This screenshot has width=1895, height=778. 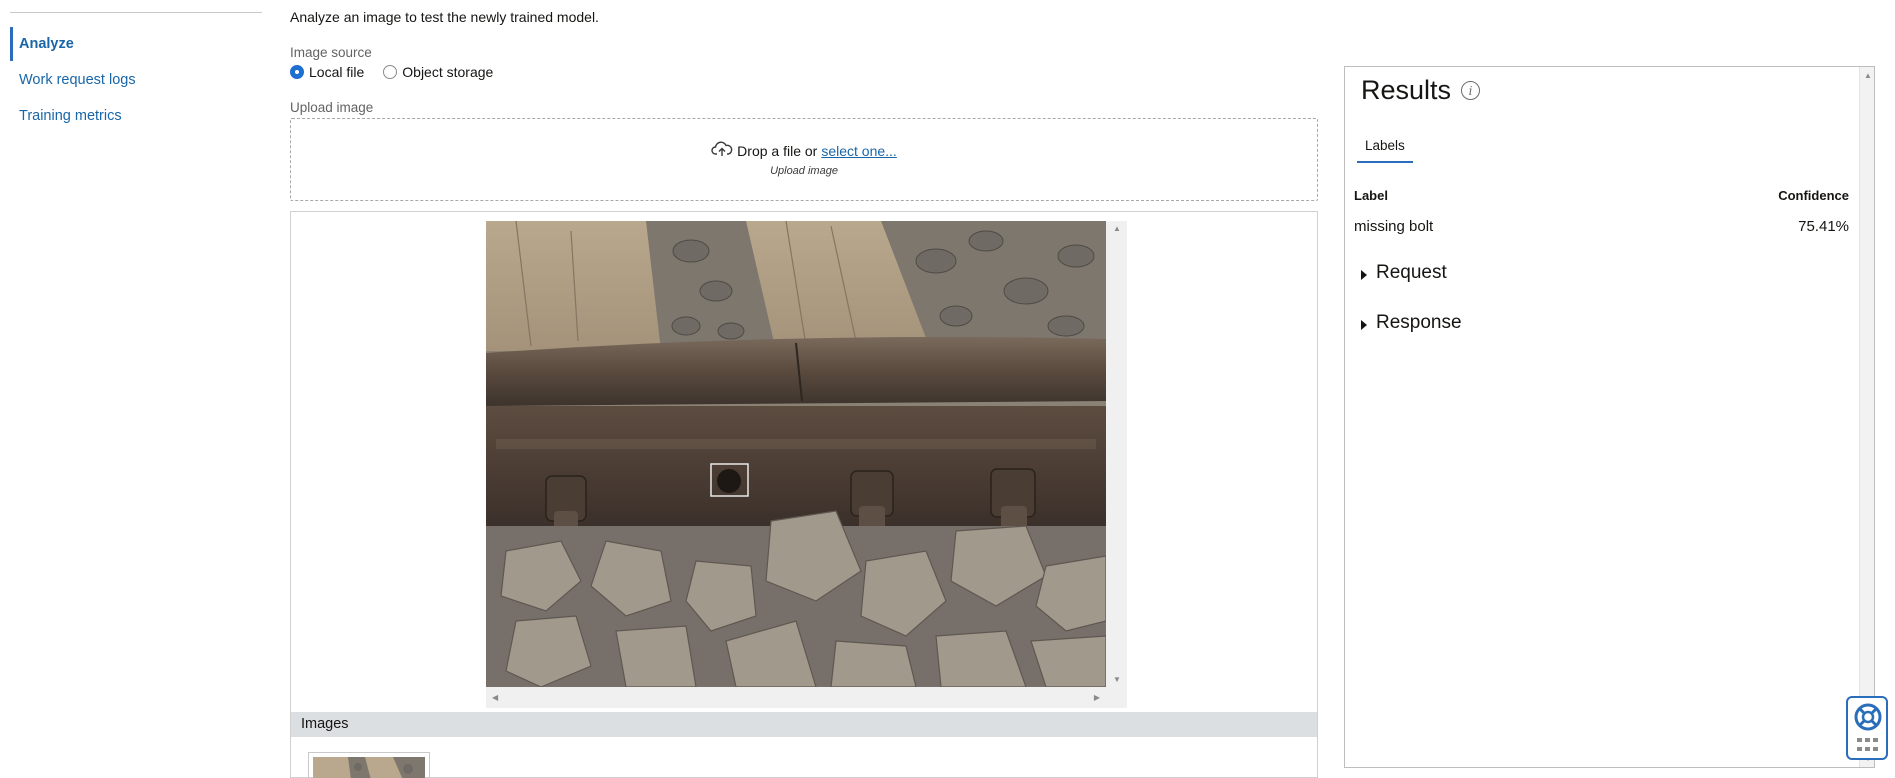 What do you see at coordinates (110, 44) in the screenshot?
I see `sidebar-item-analyze: Analyze` at bounding box center [110, 44].